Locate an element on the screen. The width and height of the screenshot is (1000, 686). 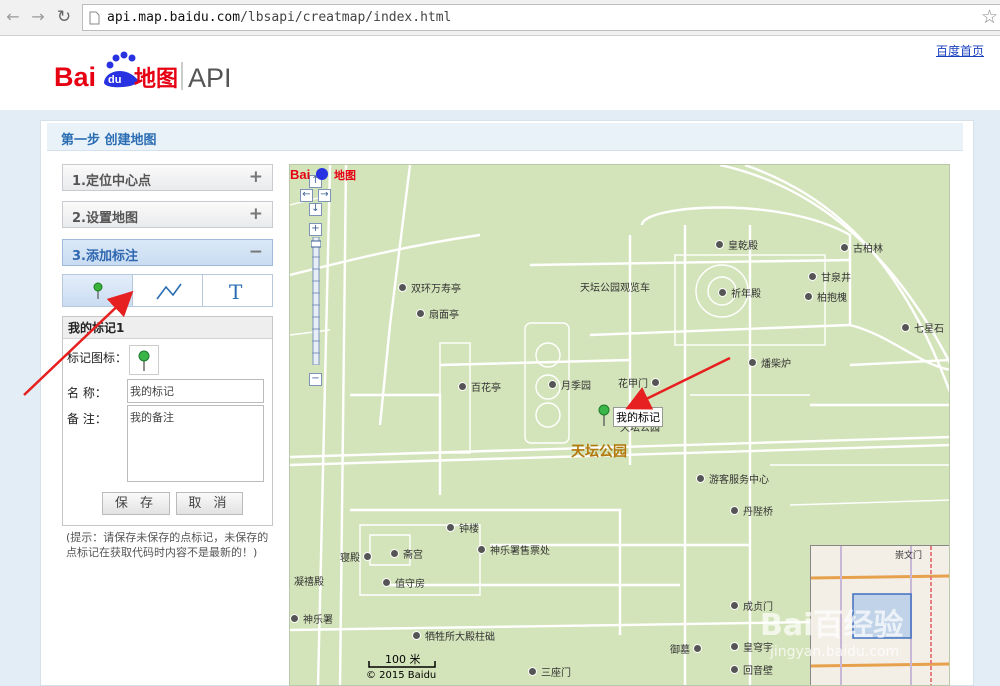
poi: 游客服务中心 is located at coordinates (732, 478).